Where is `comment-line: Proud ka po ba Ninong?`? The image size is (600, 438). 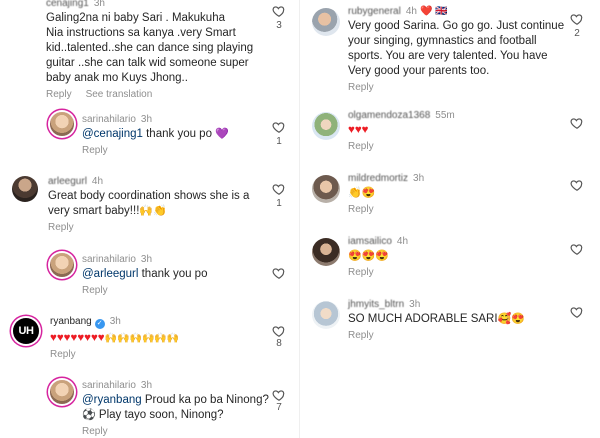
comment-line: Proud ka po ba Ninong? is located at coordinates (205, 400).